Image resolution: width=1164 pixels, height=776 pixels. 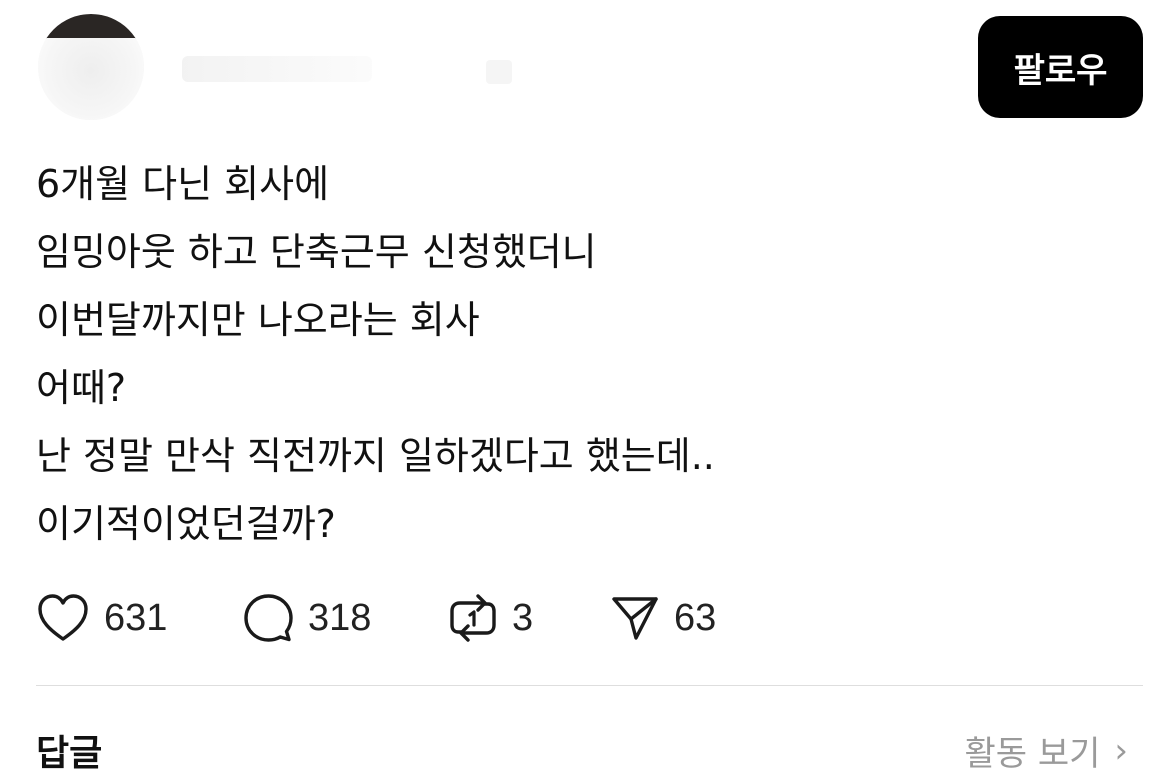 What do you see at coordinates (695, 617) in the screenshot?
I see `share-count: 63` at bounding box center [695, 617].